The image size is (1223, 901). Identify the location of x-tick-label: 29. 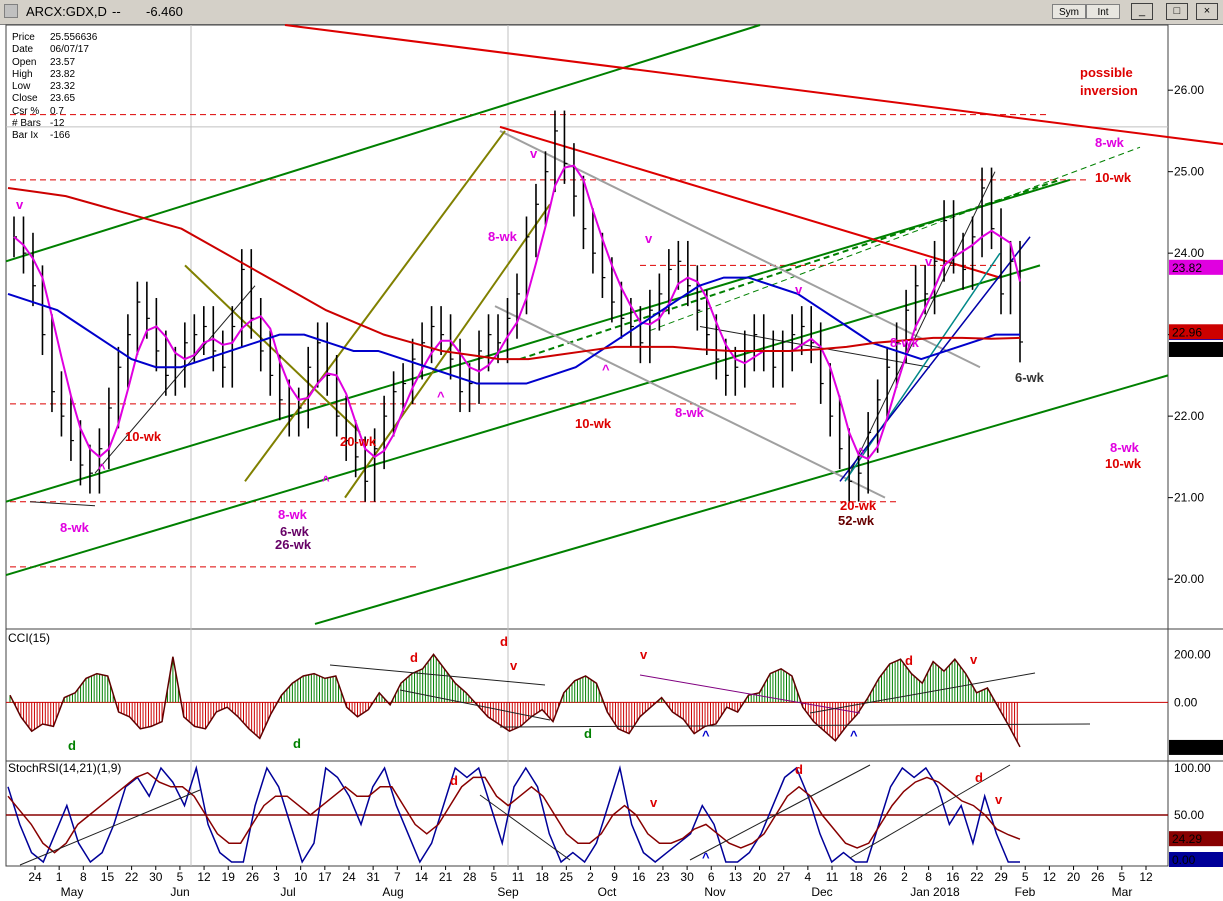
(1001, 877).